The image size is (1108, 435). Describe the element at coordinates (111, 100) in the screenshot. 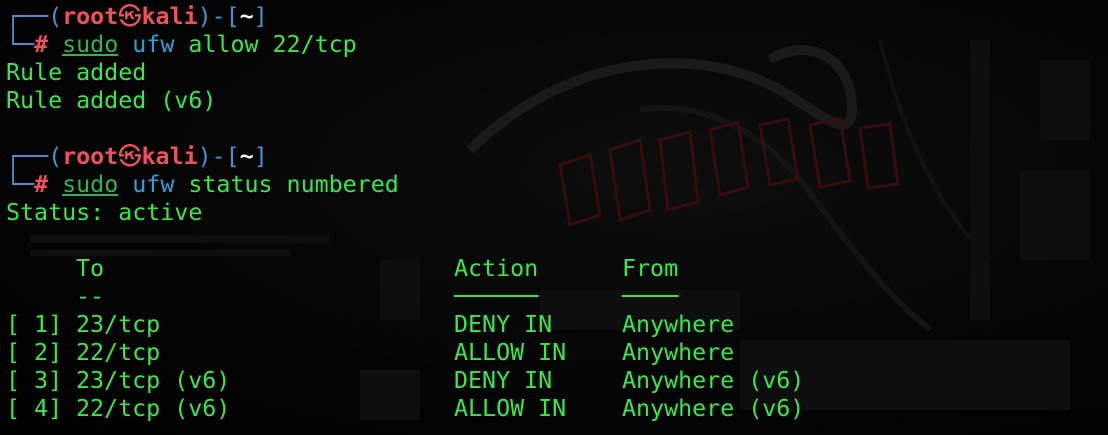

I see `output-line: Rule added (v6)` at that location.